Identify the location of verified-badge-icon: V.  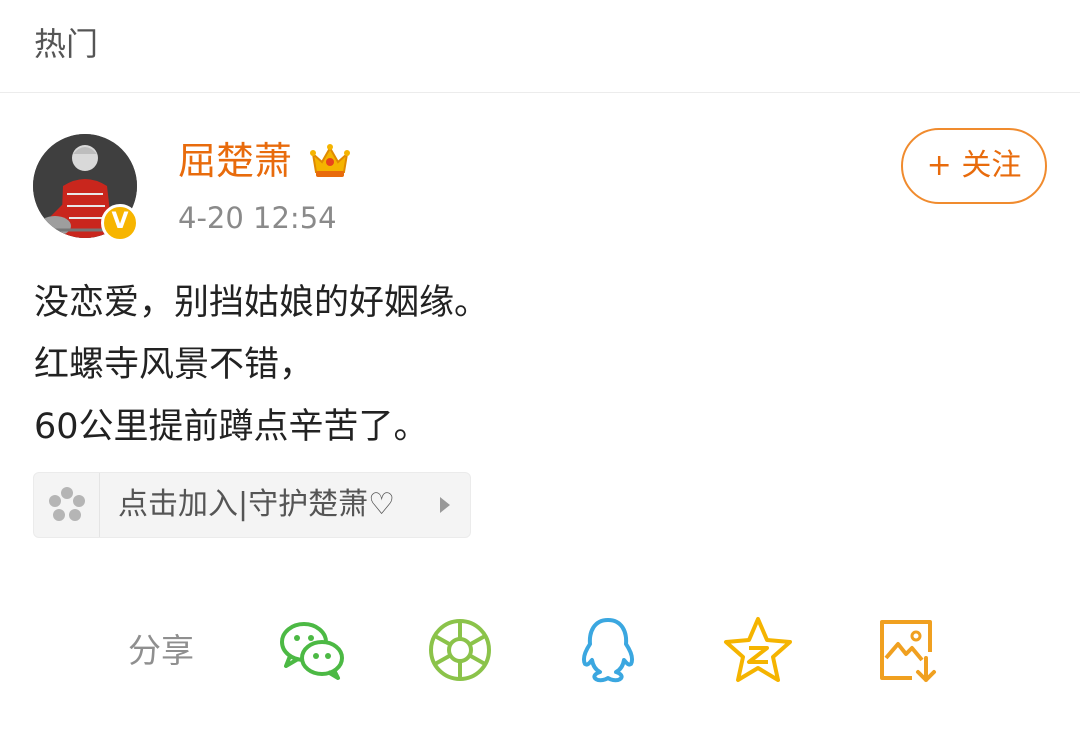
(120, 223).